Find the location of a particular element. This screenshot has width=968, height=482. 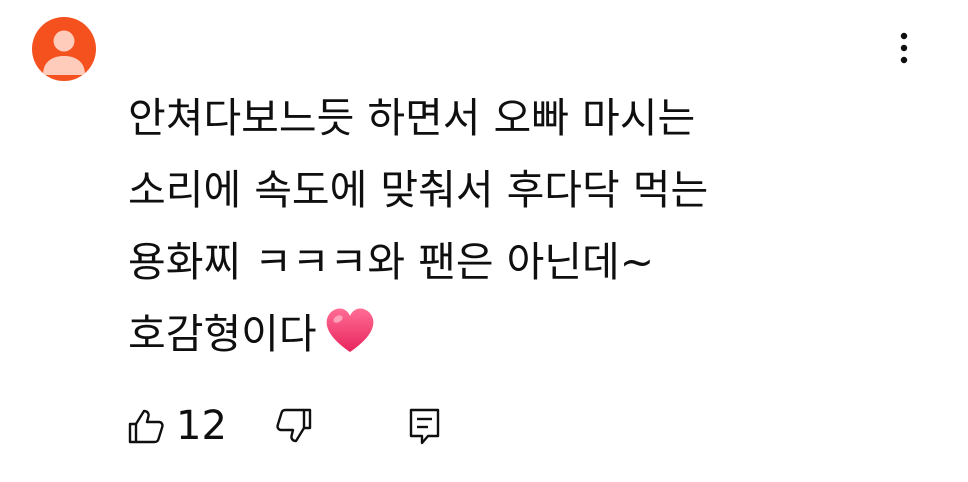

reply-button is located at coordinates (425, 426).